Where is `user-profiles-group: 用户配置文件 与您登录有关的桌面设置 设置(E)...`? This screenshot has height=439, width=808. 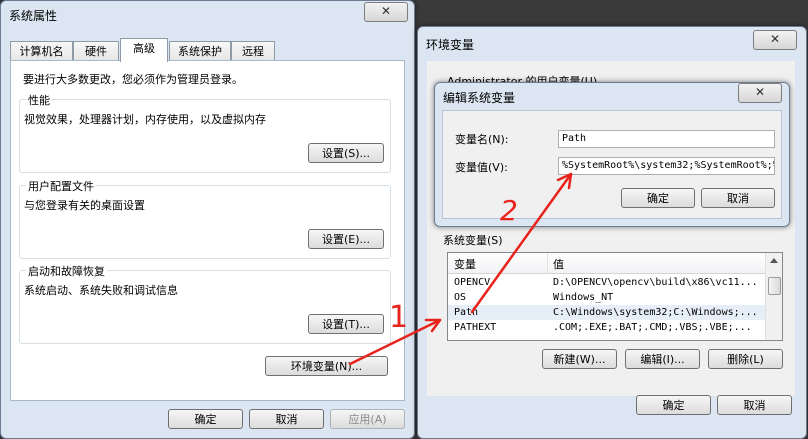
user-profiles-group: 用户配置文件 与您登录有关的桌面设置 设置(E)... is located at coordinates (205, 218).